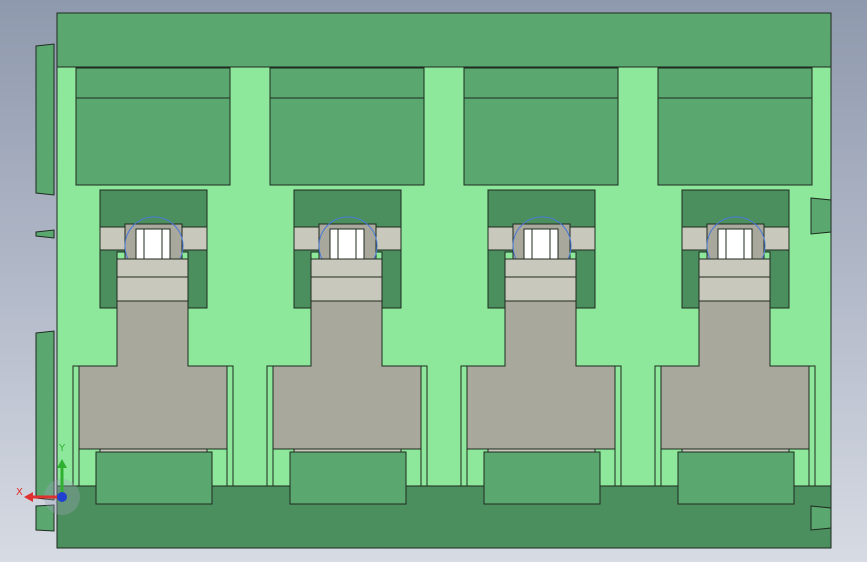  Describe the element at coordinates (821, 216) in the screenshot. I see `right-latch-upper` at that location.